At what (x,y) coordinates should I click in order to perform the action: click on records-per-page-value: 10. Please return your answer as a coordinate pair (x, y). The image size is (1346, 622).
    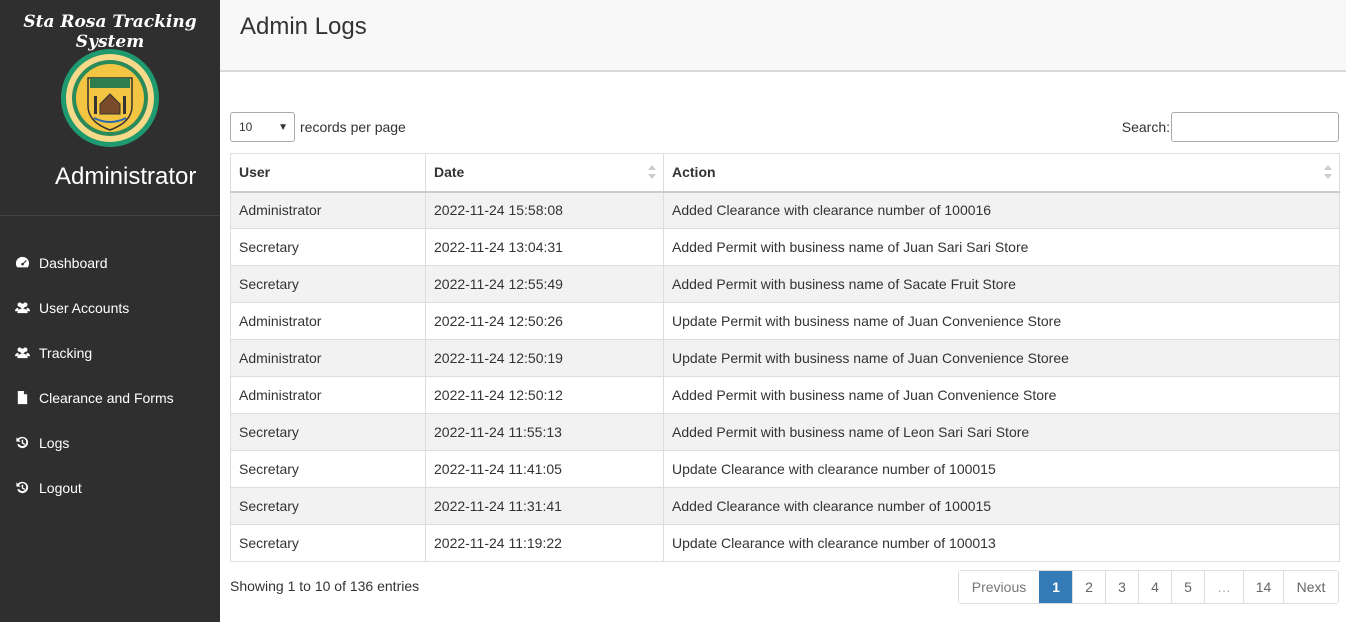
    Looking at the image, I should click on (246, 127).